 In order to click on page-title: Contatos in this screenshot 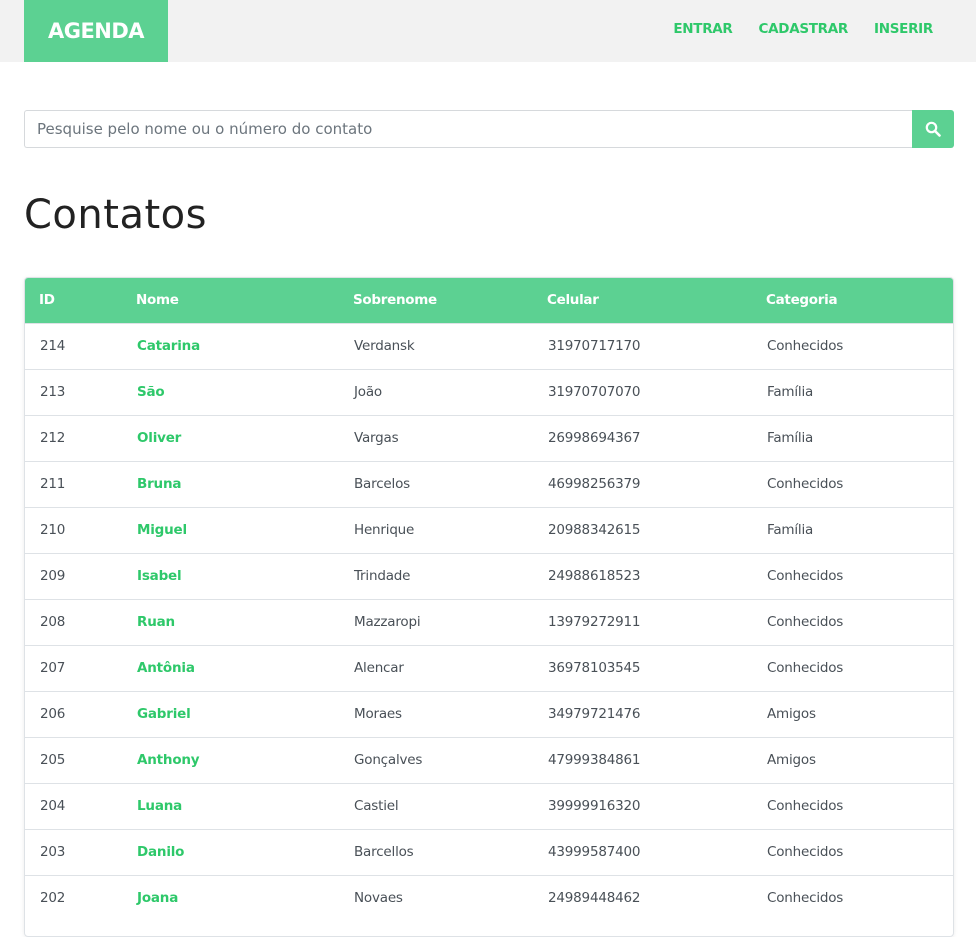, I will do `click(115, 215)`.